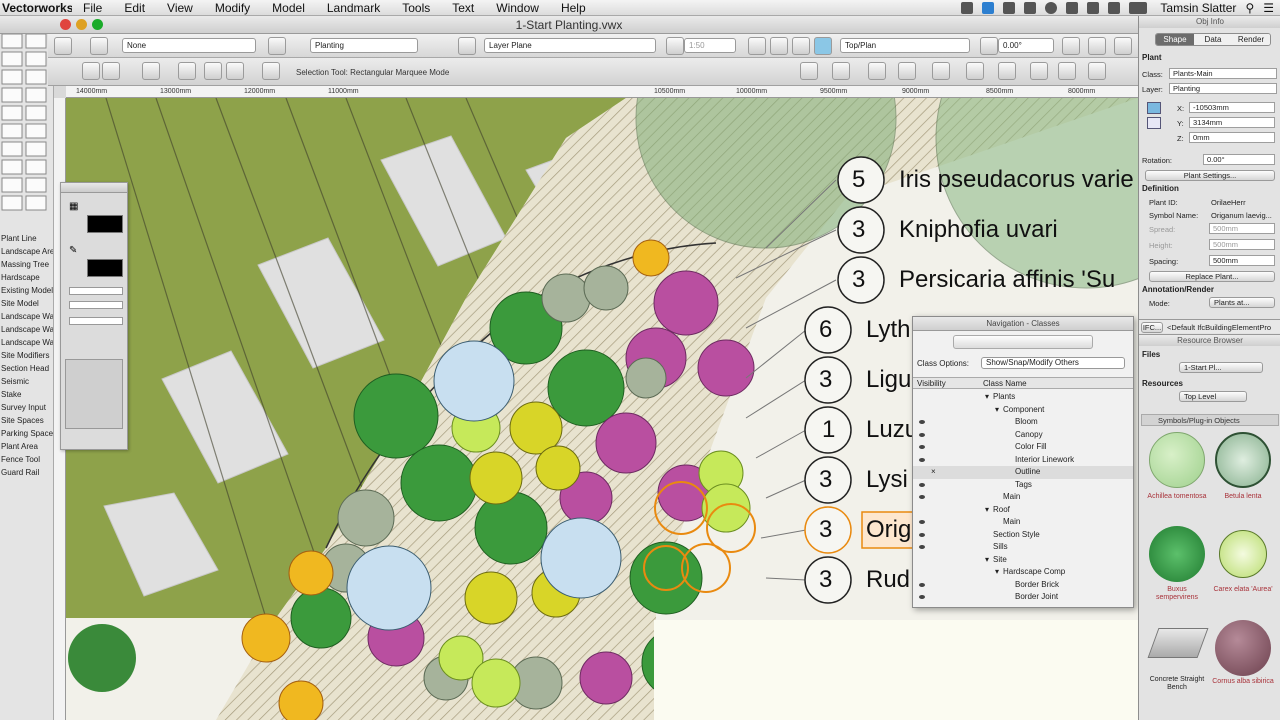 This screenshot has height=720, width=1280. What do you see at coordinates (1026, 45) in the screenshot?
I see `plan-rotation-field: 0.00°` at bounding box center [1026, 45].